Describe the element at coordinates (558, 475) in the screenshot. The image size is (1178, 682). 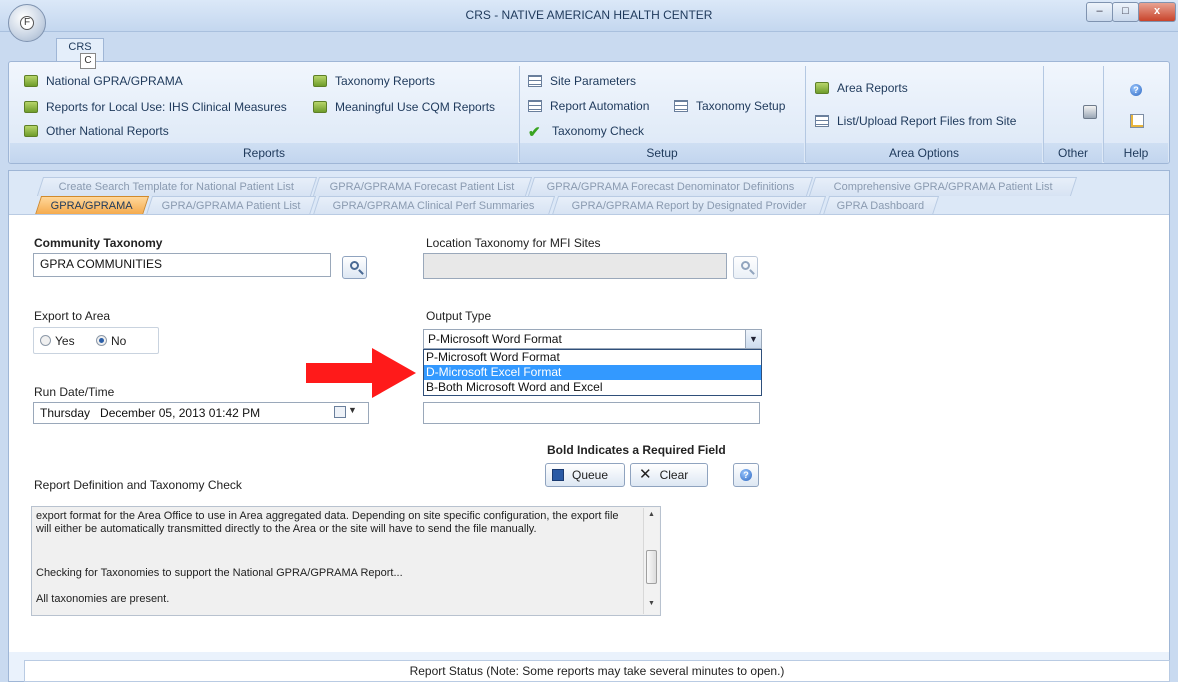
I see `save-icon` at that location.